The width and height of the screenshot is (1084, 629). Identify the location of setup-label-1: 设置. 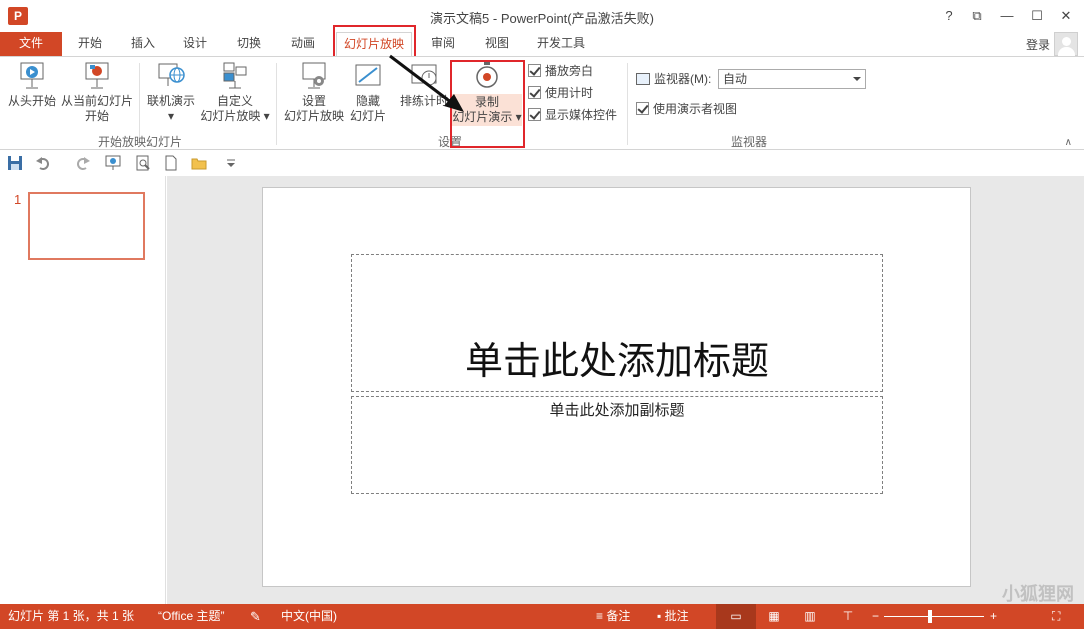
(313, 101).